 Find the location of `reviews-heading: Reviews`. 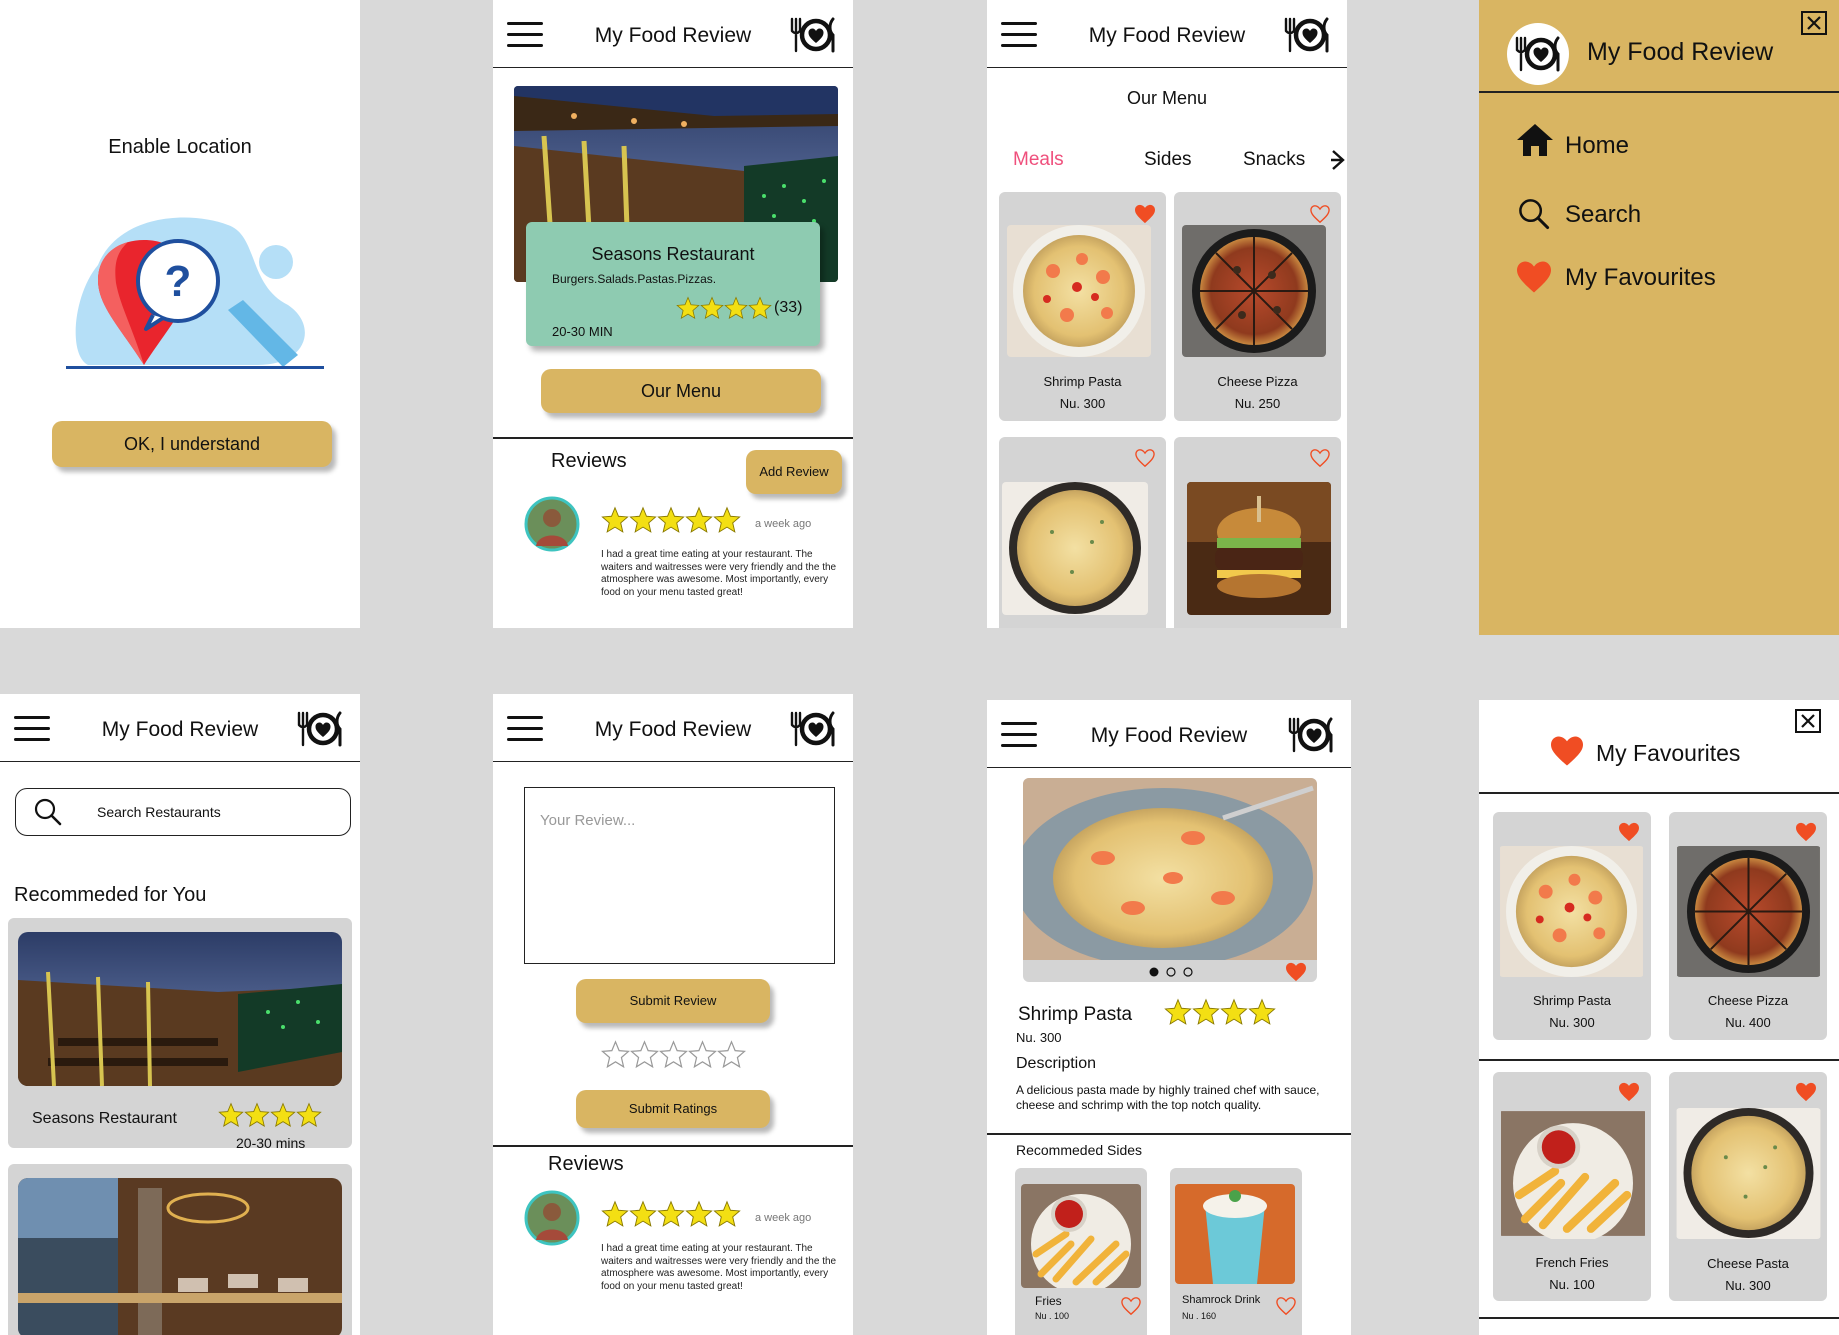

reviews-heading: Reviews is located at coordinates (586, 1164).